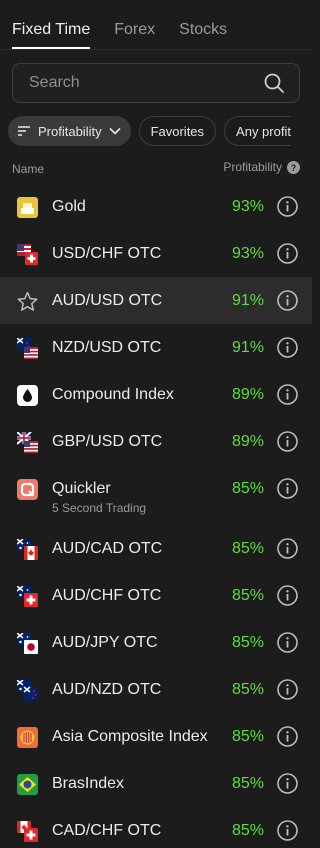 The width and height of the screenshot is (320, 848). What do you see at coordinates (134, 34) in the screenshot?
I see `tab-forex: Forex` at bounding box center [134, 34].